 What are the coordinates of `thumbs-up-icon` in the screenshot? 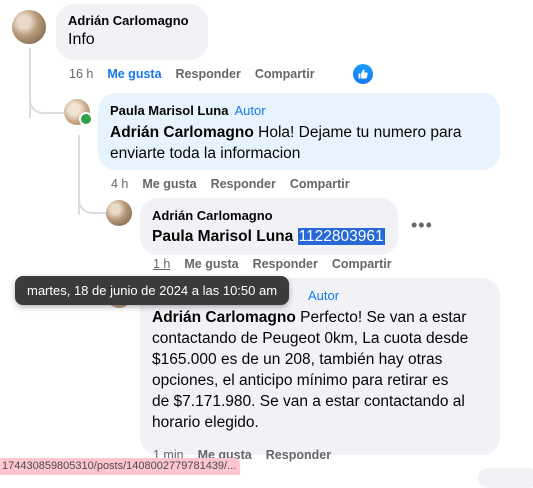 It's located at (363, 74).